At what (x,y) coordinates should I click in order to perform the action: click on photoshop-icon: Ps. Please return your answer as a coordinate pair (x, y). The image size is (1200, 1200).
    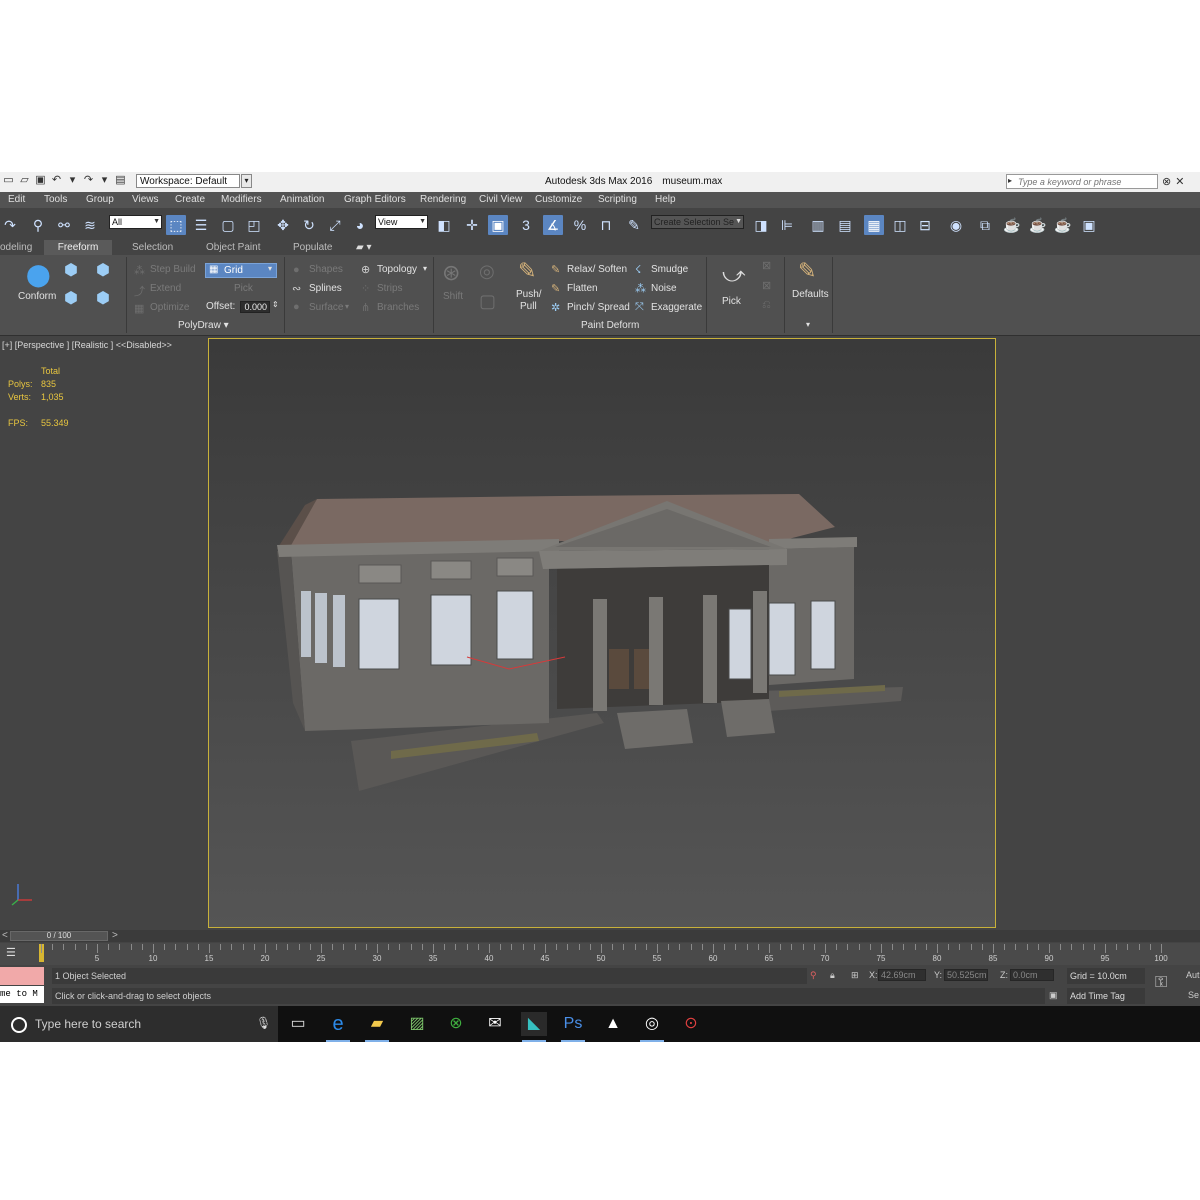
    Looking at the image, I should click on (573, 1027).